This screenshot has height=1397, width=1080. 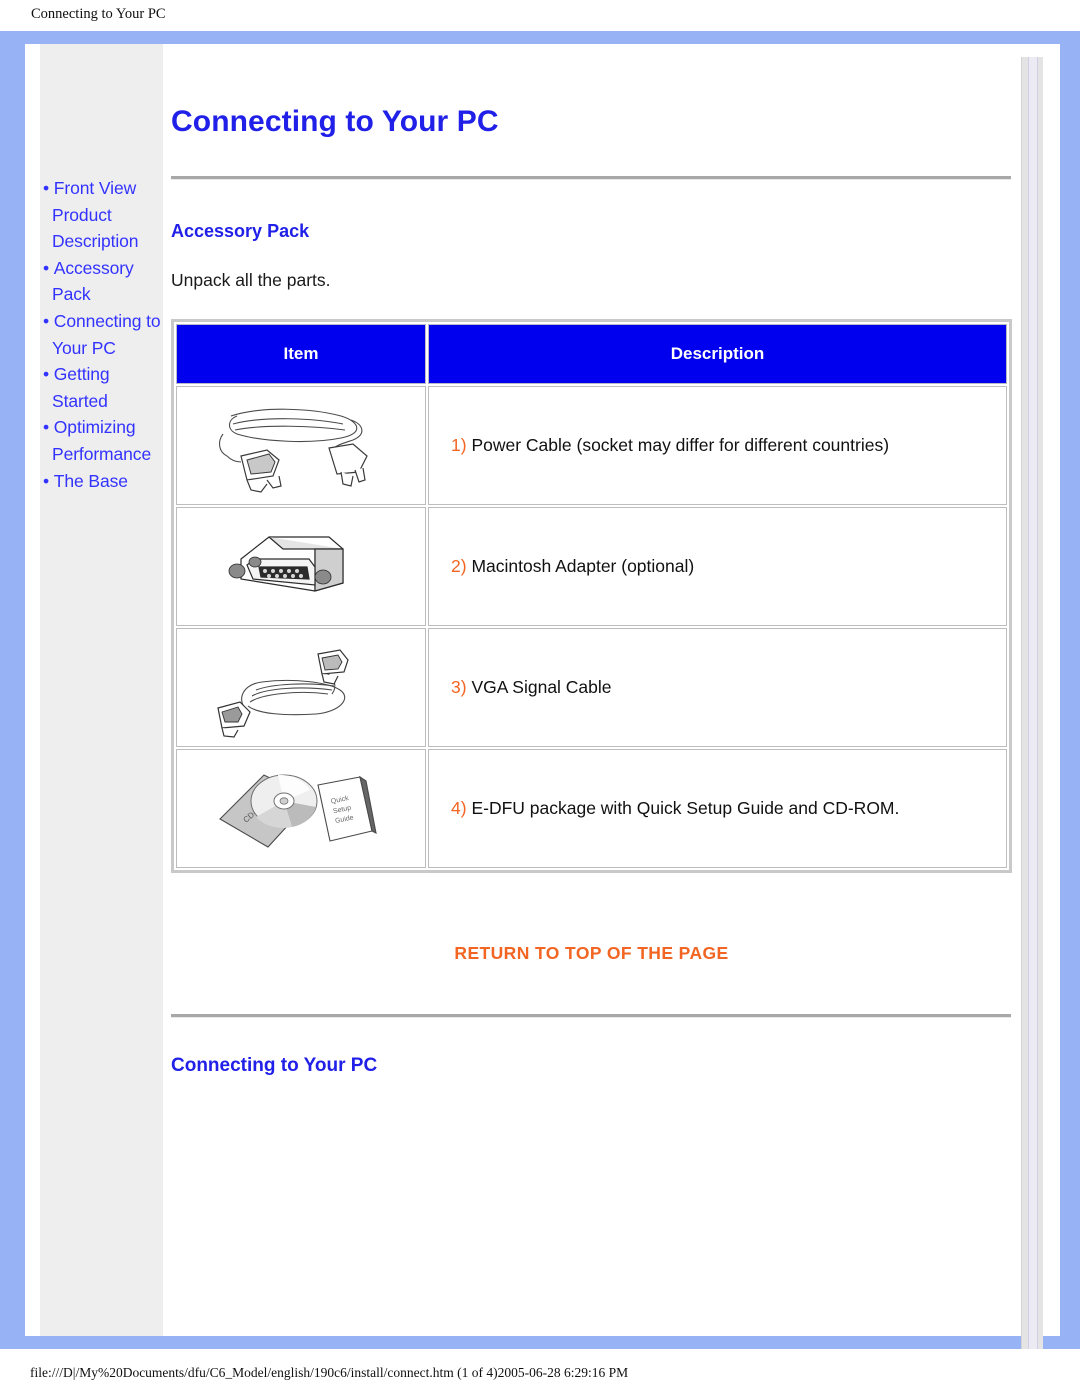 What do you see at coordinates (98, 14) in the screenshot?
I see `print-header-title: Connecting to Your PC` at bounding box center [98, 14].